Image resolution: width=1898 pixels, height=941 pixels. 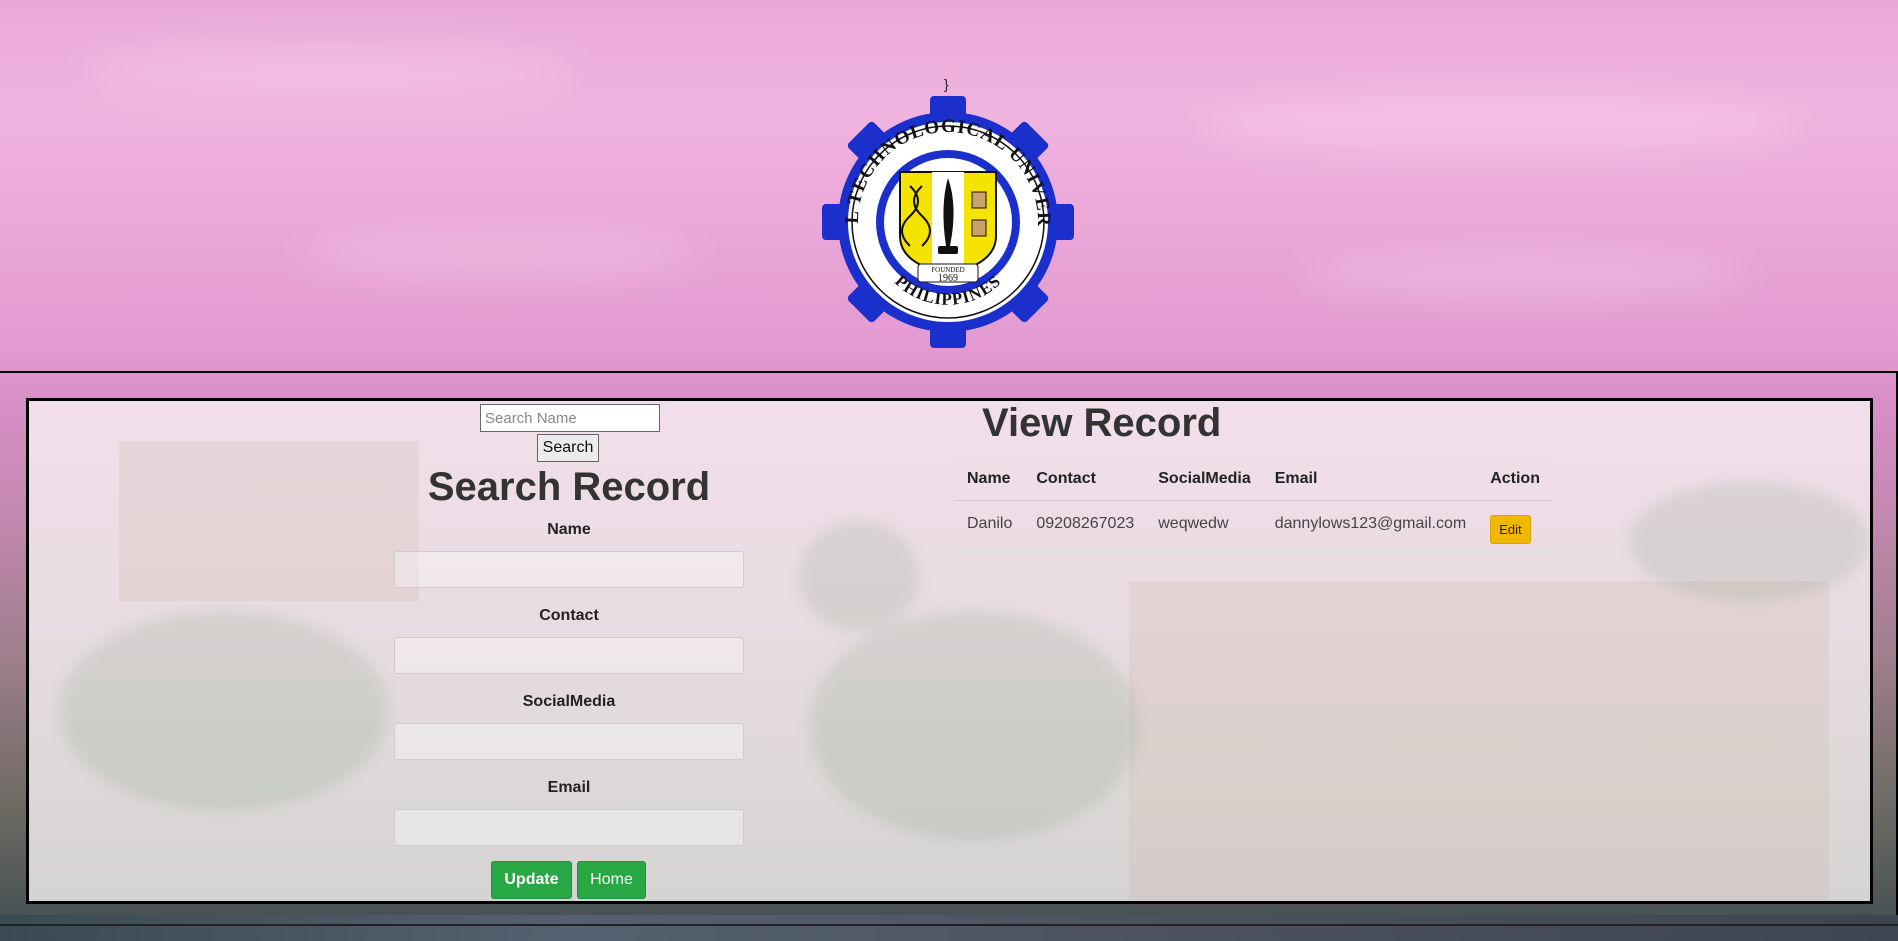 I want to click on search-button: Search, so click(x=568, y=448).